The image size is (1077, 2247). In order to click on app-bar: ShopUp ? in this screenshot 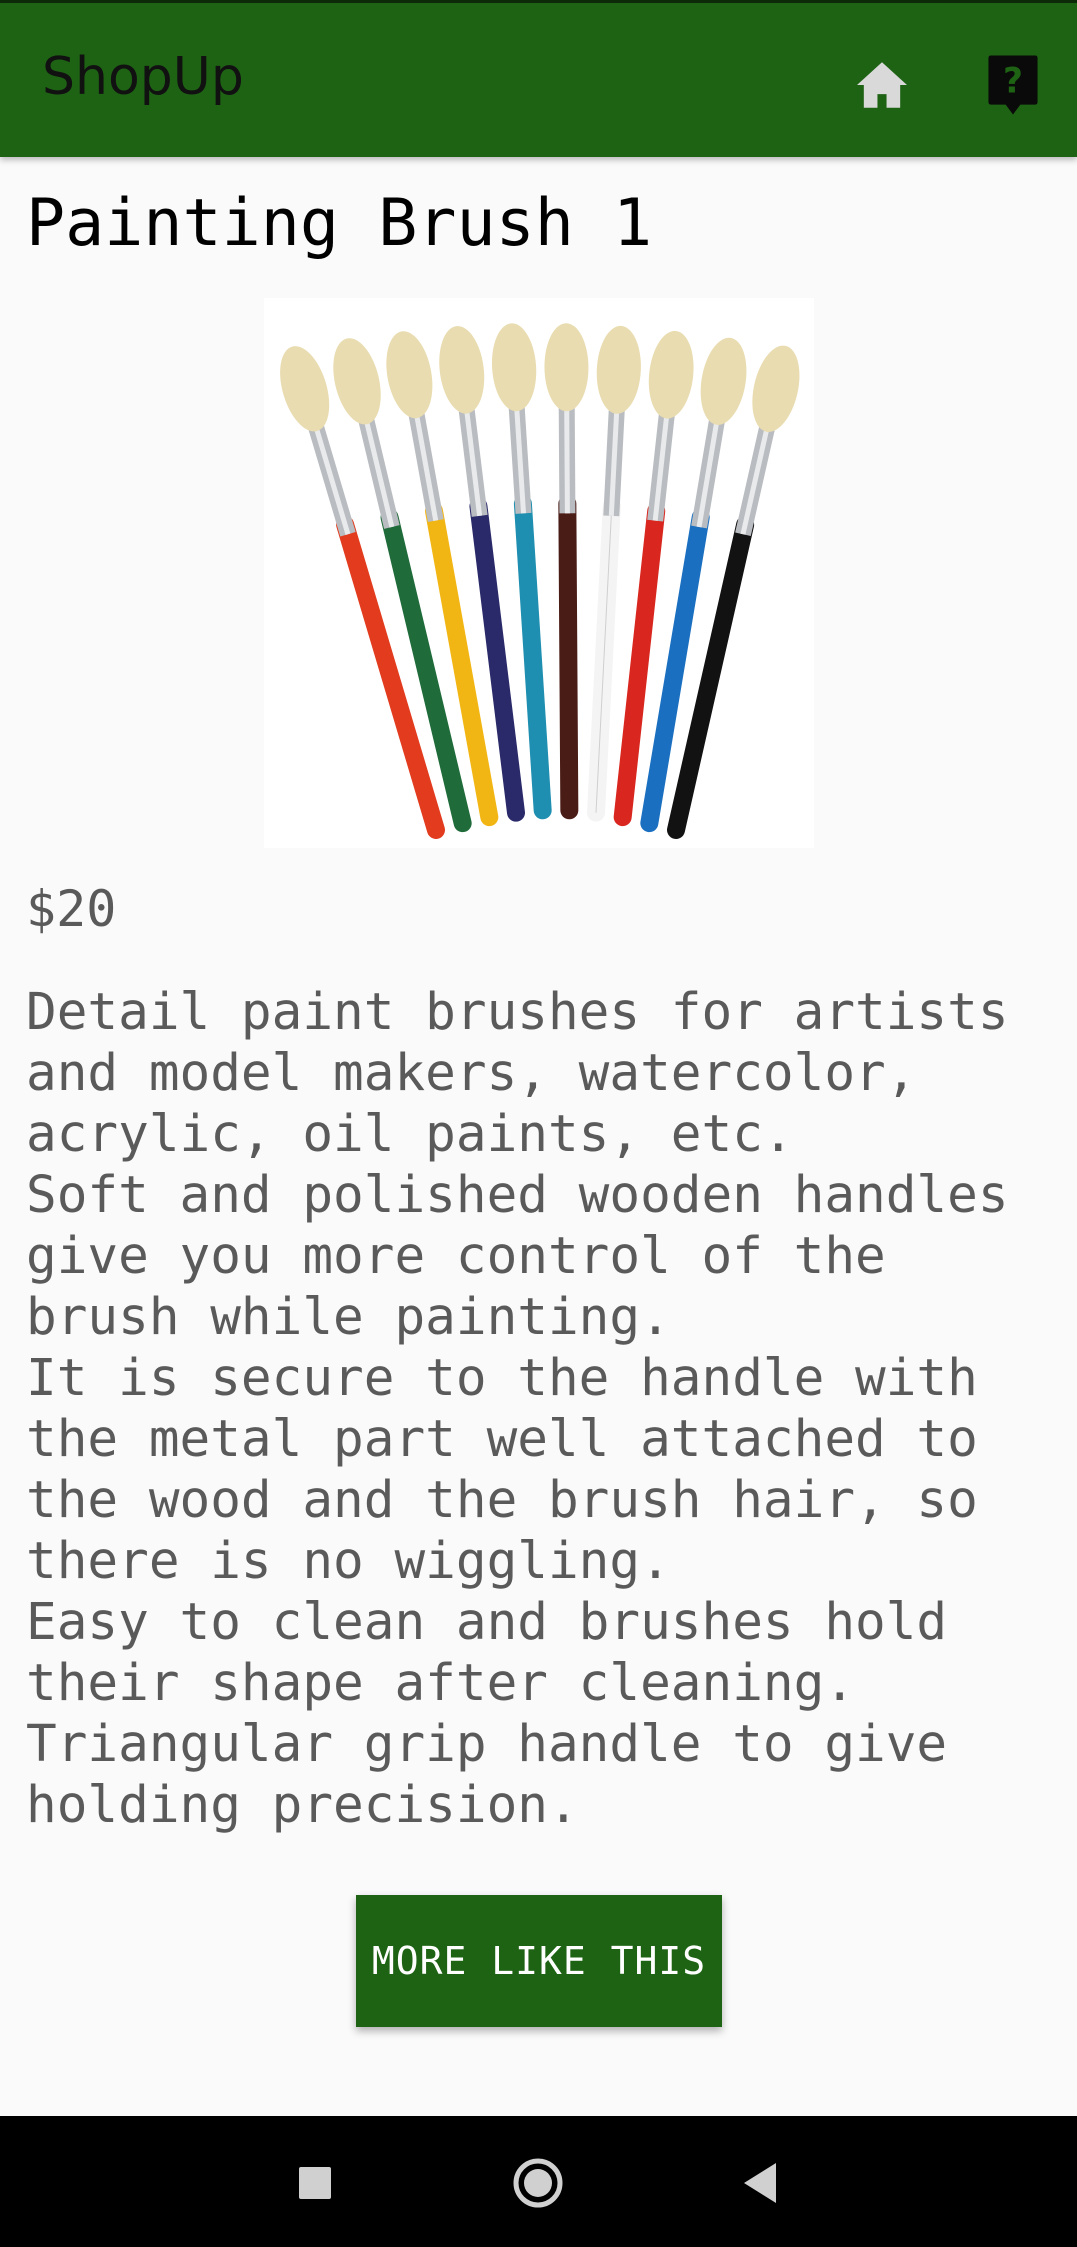, I will do `click(538, 78)`.